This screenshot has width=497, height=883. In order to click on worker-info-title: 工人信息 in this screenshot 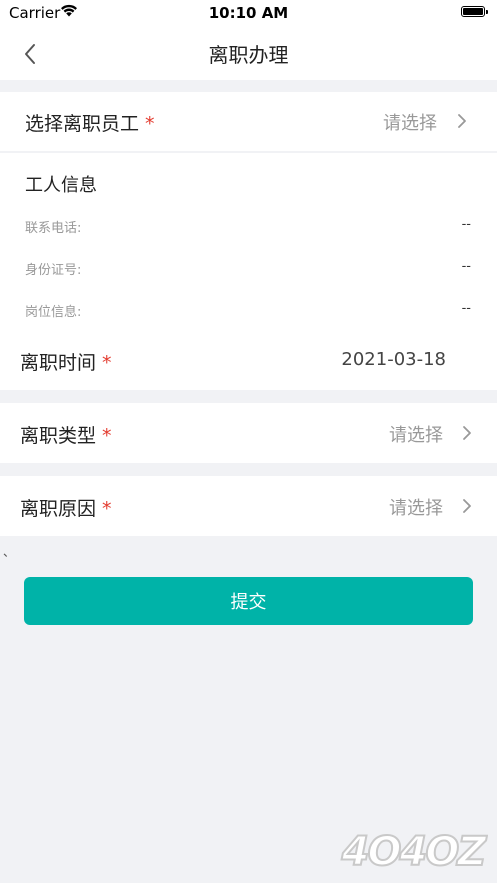, I will do `click(61, 185)`.